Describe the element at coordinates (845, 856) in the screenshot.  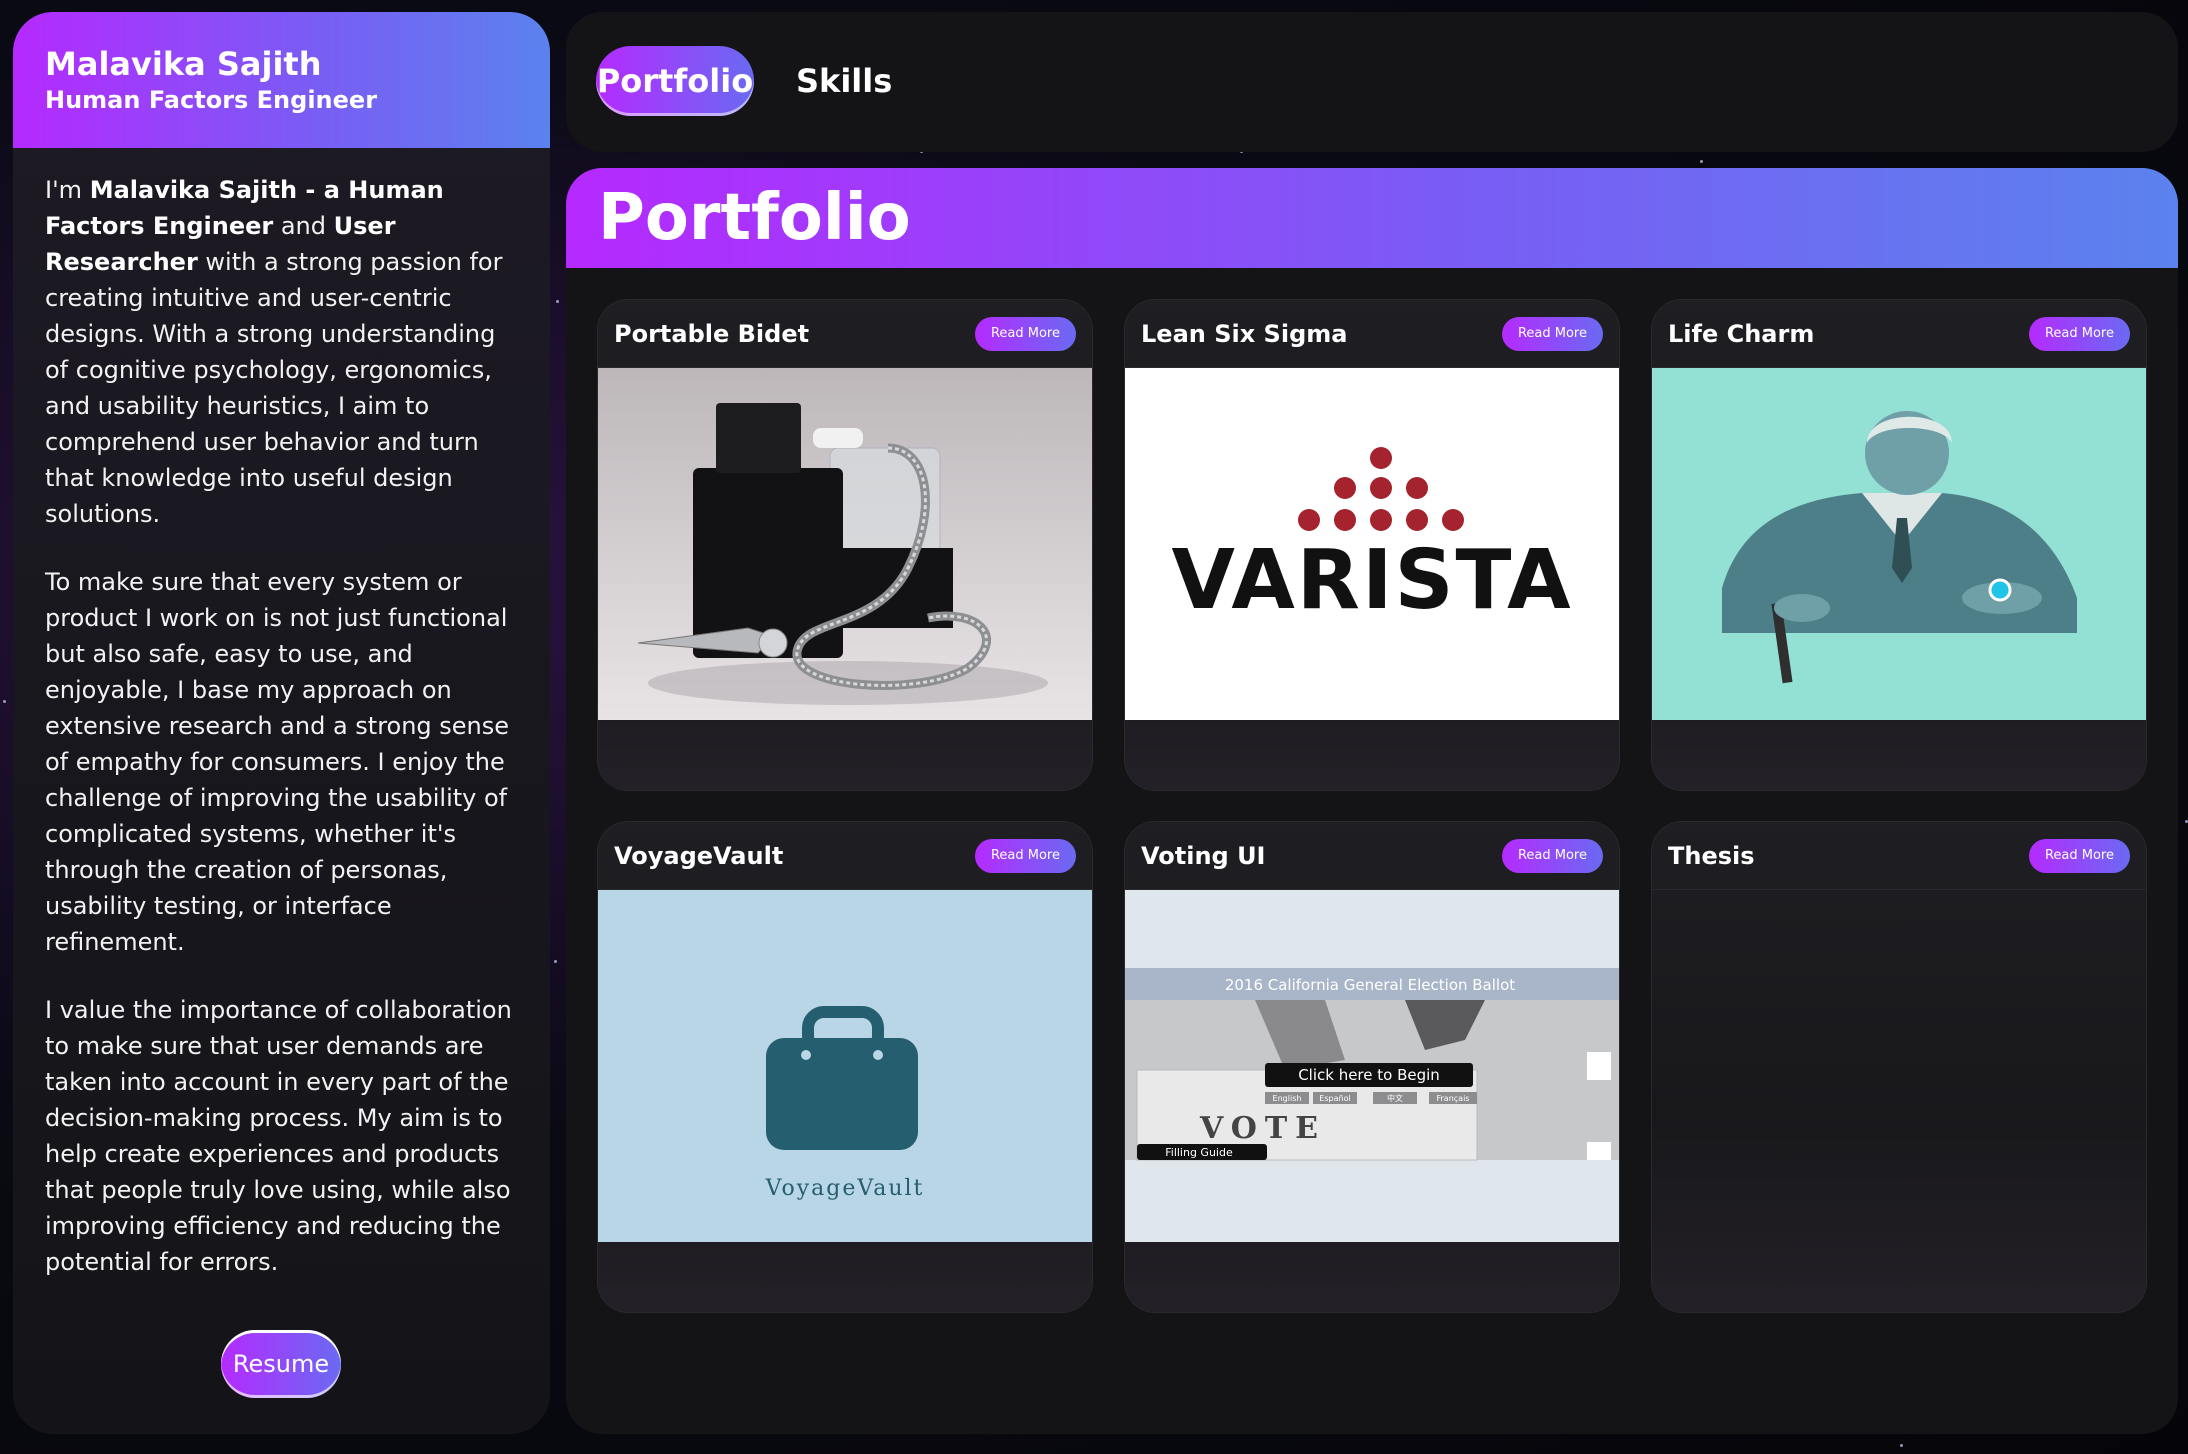
I see `card-header: VoyageVault Read More` at that location.